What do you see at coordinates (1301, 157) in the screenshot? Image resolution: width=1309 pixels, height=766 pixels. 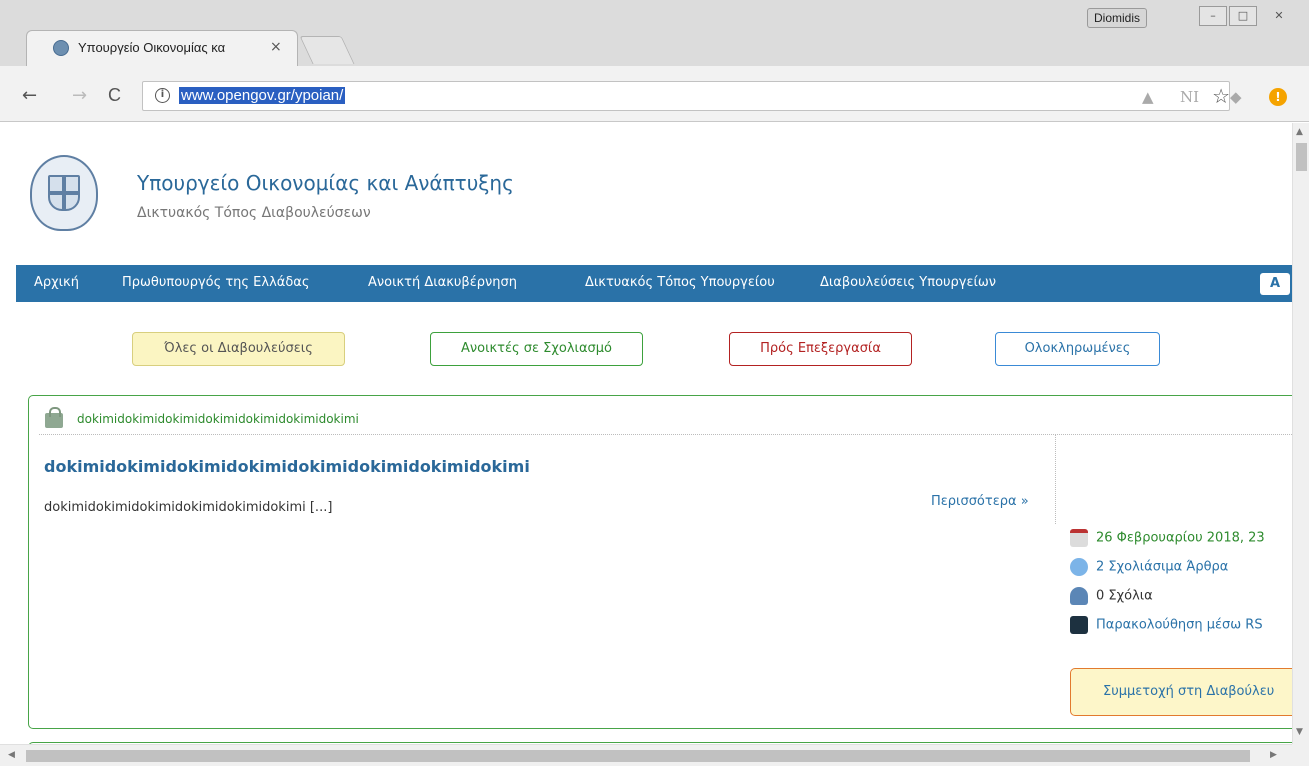 I see `vertical-scroll-thumb` at bounding box center [1301, 157].